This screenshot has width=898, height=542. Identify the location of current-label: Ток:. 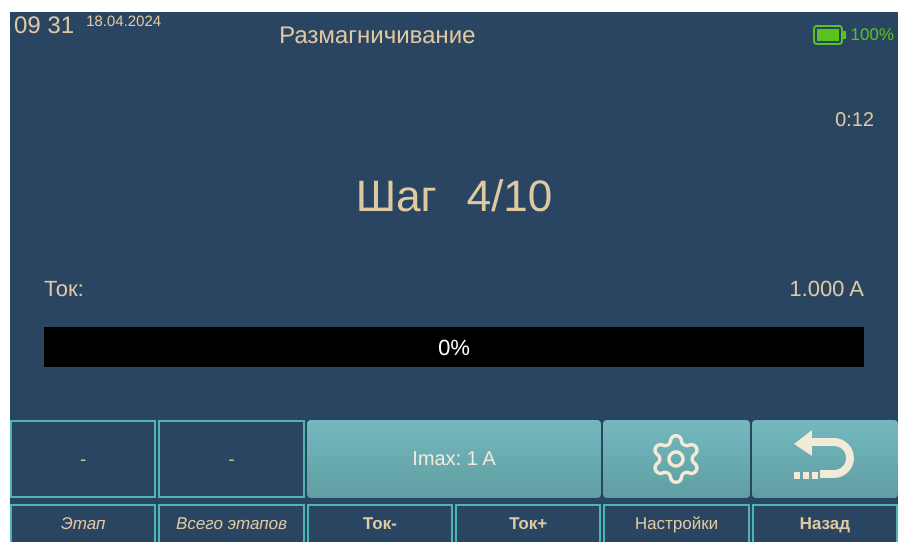
(64, 289).